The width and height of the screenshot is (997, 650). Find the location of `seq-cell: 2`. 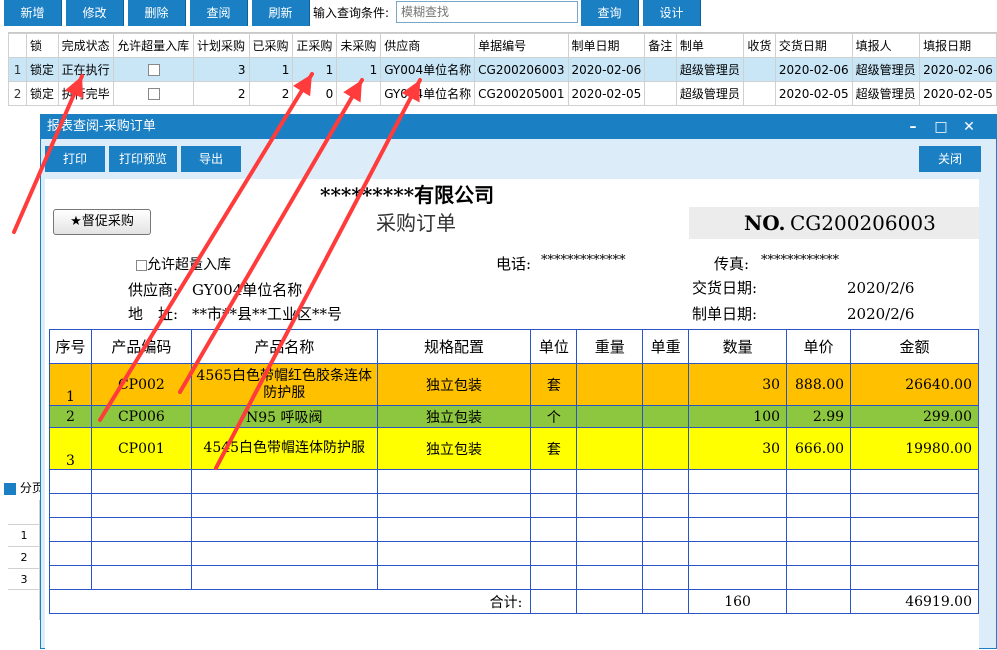

seq-cell: 2 is located at coordinates (70, 416).